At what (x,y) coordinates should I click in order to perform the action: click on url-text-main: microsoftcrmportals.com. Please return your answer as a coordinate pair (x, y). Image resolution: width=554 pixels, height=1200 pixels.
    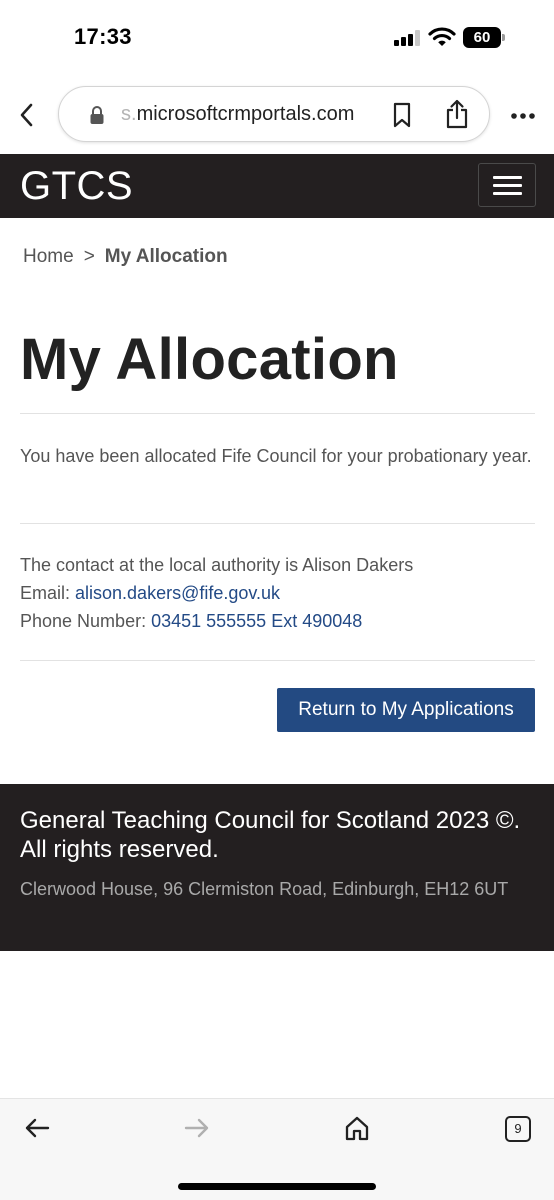
    Looking at the image, I should click on (245, 114).